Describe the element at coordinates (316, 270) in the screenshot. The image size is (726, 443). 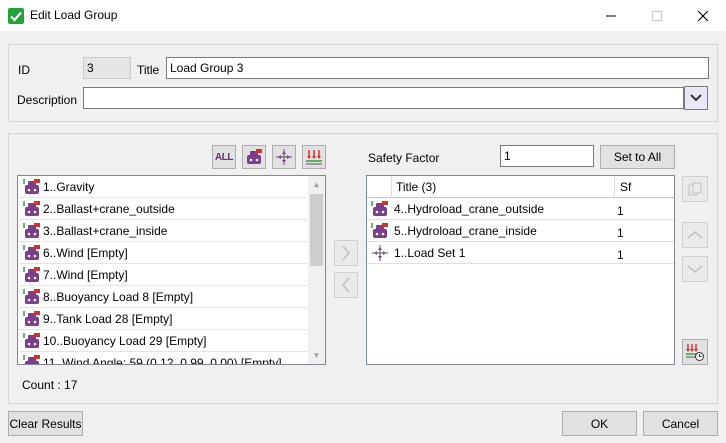
I see `available-list-scrollbar: ▲ ▼` at that location.